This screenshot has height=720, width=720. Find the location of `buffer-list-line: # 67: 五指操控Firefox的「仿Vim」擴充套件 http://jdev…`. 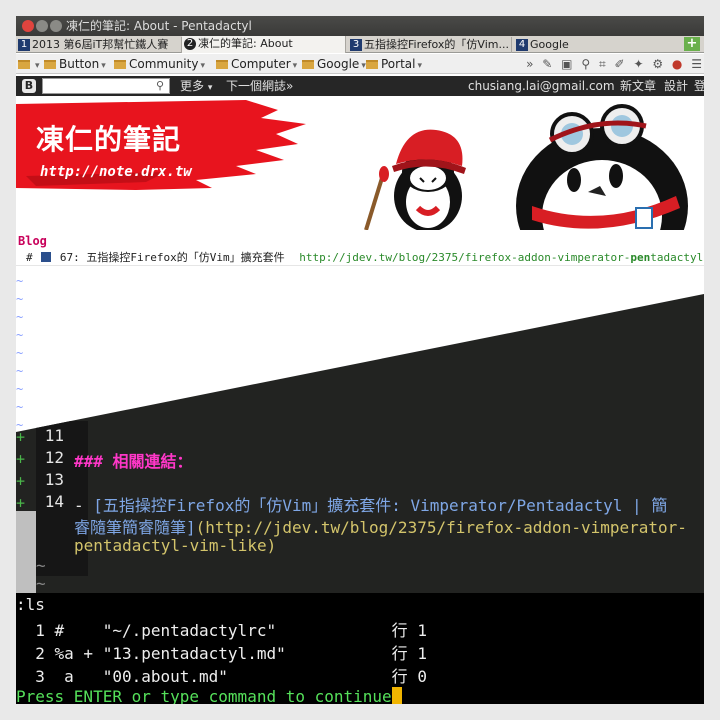

buffer-list-line: # 67: 五指操控Firefox的「仿Vim」擴充套件 http://jdev… is located at coordinates (360, 258).